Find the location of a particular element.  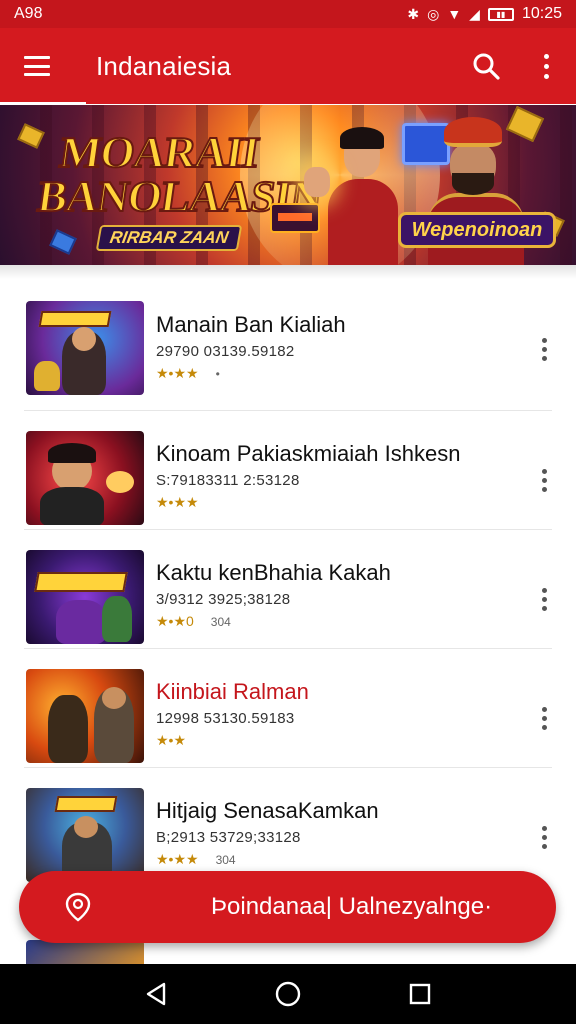

system-nav-bar is located at coordinates (288, 994).